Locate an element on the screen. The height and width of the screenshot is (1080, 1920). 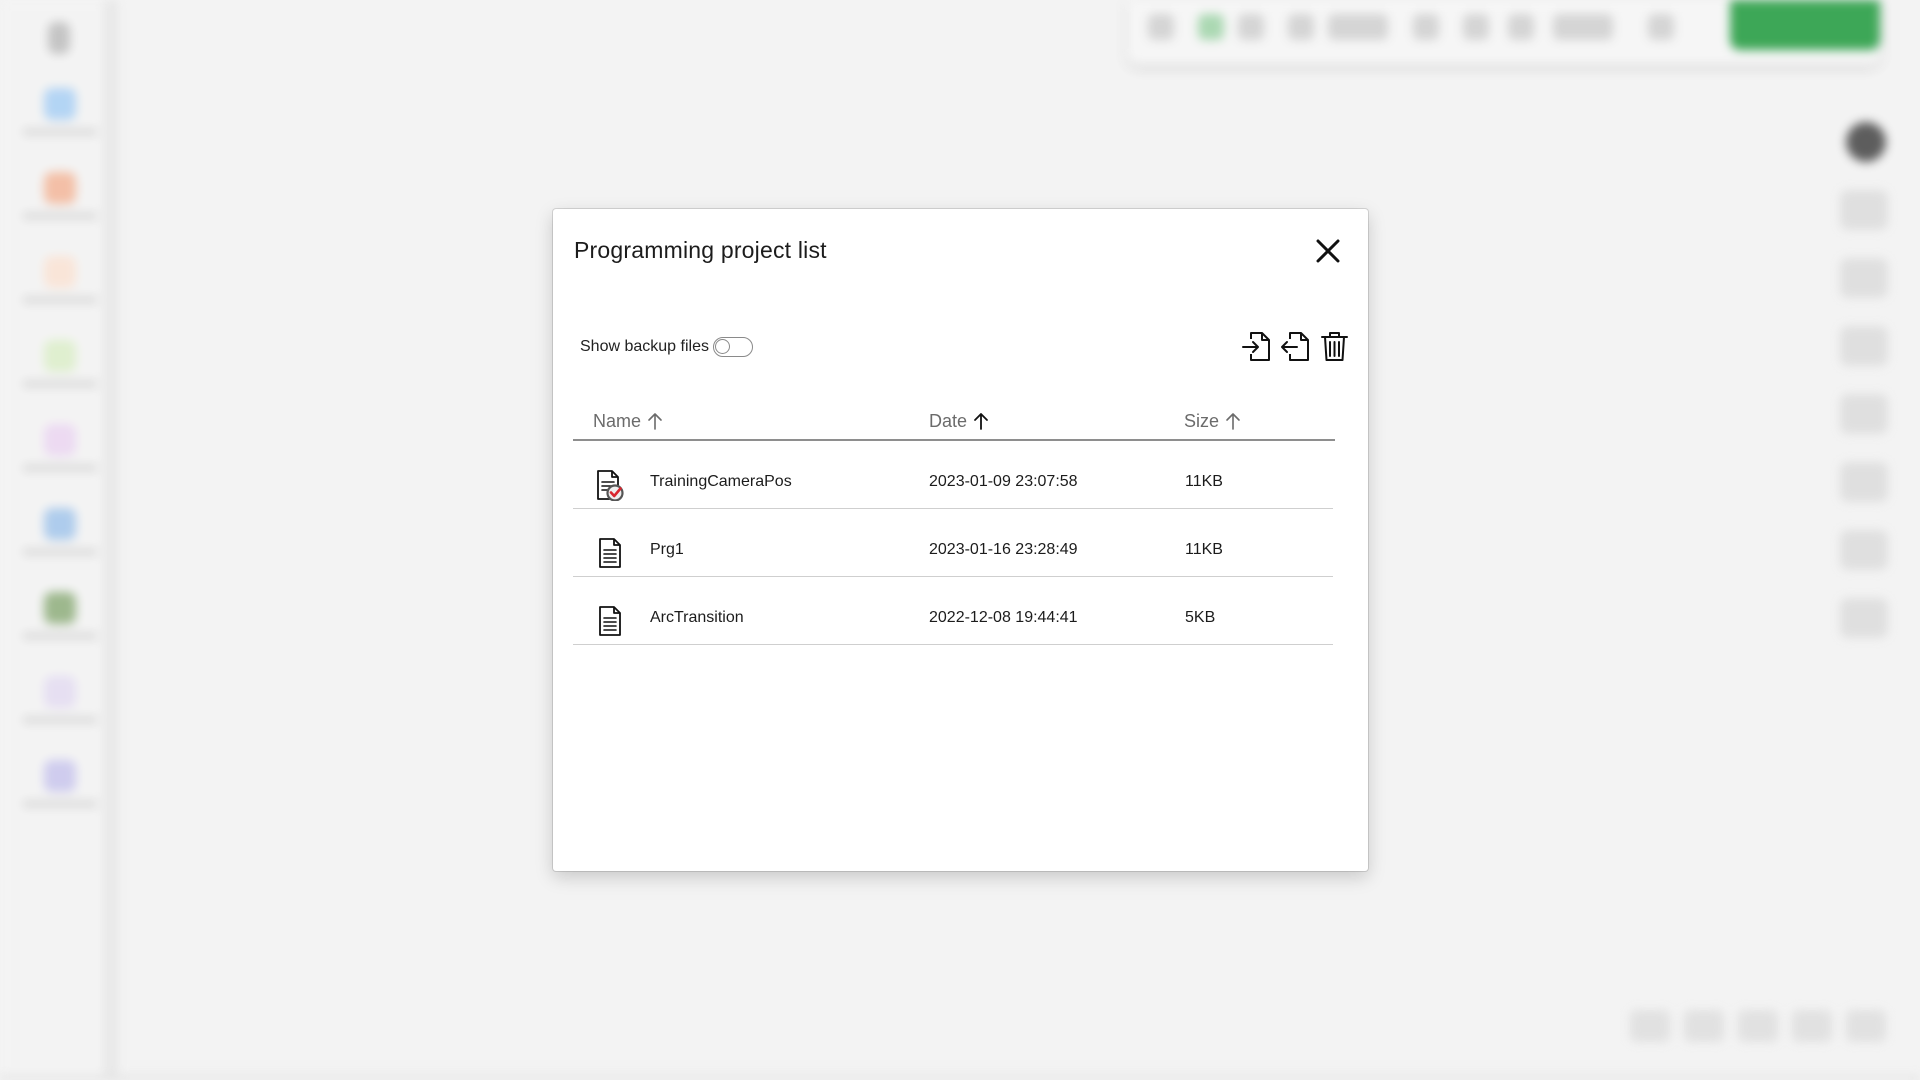
close-button is located at coordinates (1328, 251).